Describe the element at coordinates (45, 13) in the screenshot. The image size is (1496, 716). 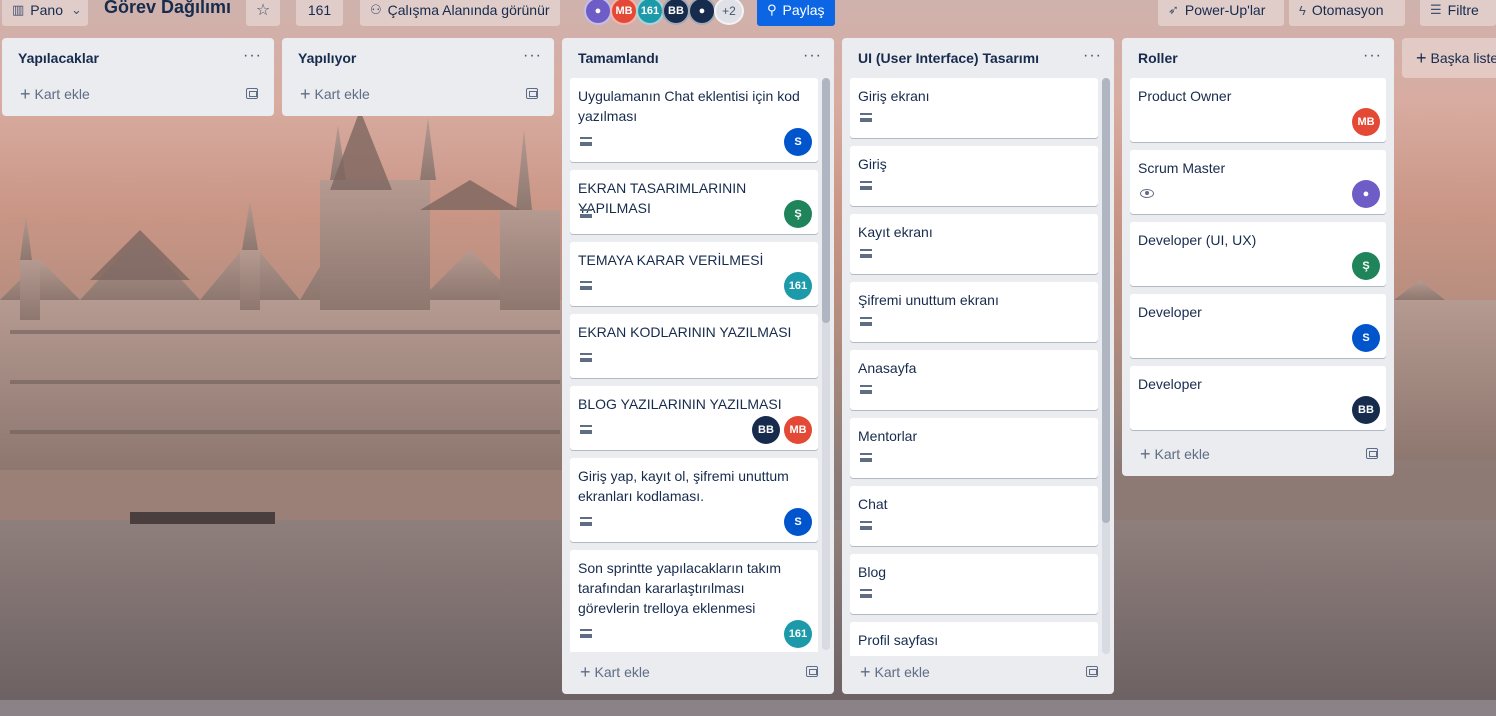
I see `board-switcher-button: ▥ Pano ⌄` at that location.